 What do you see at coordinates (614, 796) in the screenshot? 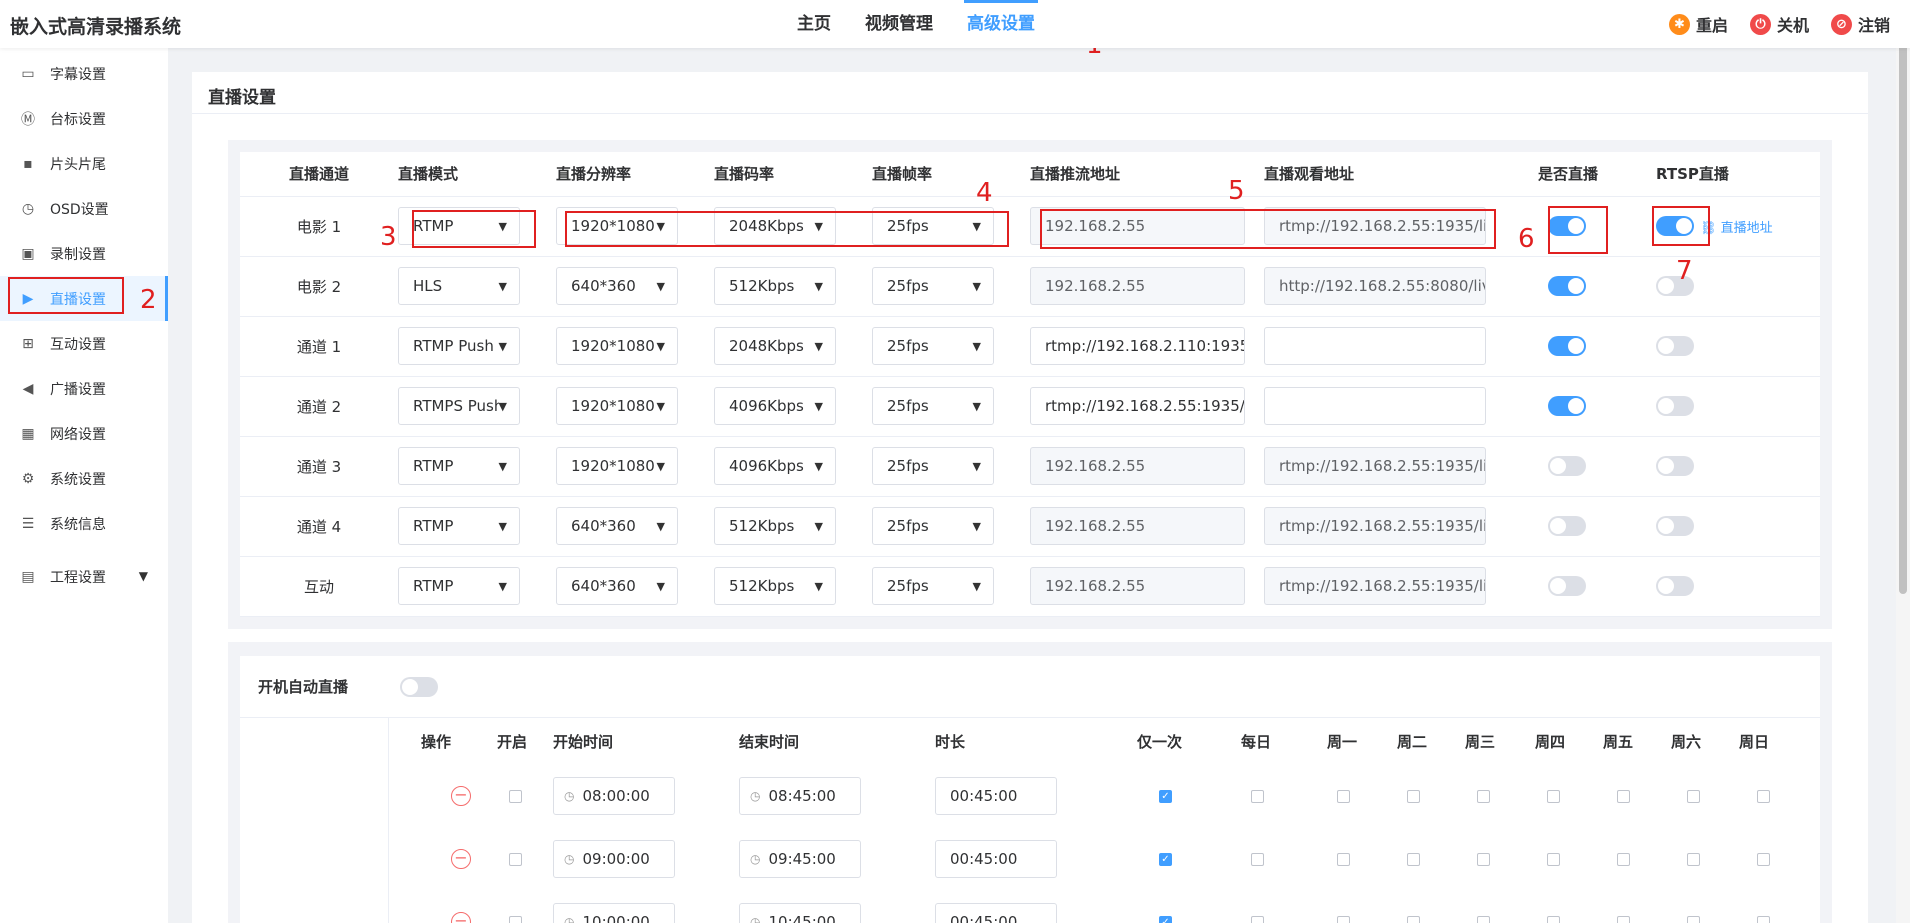
I see `start-time-input: ◷ 08:00:00` at bounding box center [614, 796].